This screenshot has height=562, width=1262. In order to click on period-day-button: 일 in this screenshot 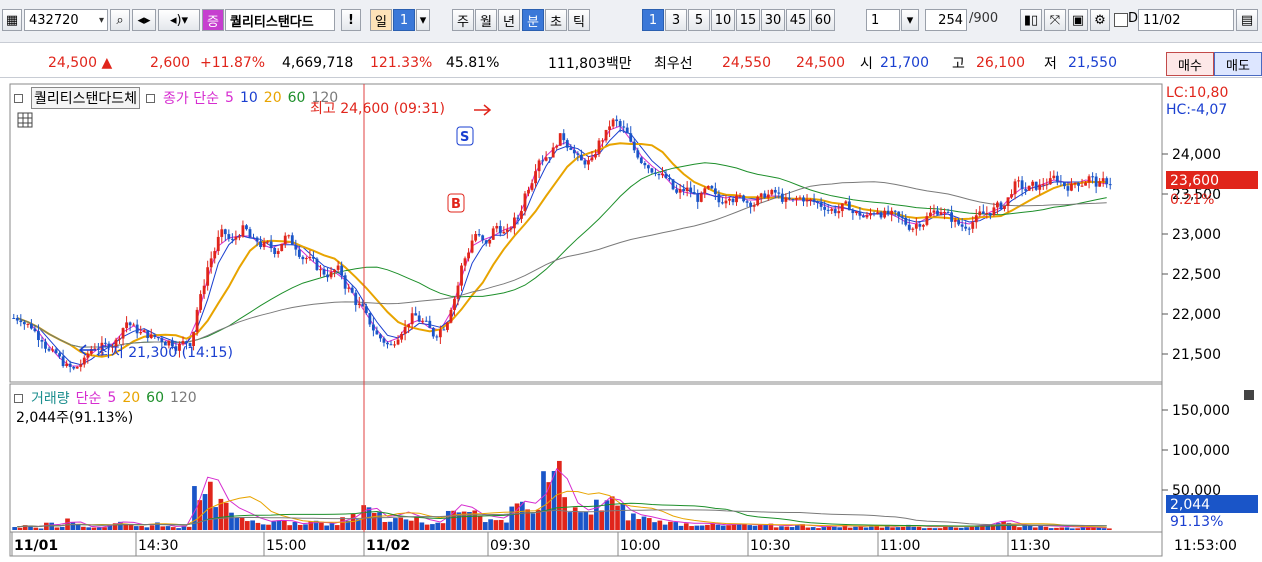, I will do `click(381, 20)`.